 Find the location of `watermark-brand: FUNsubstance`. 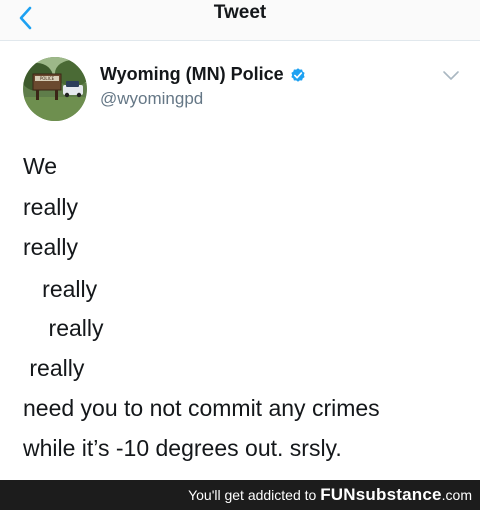

watermark-brand: FUNsubstance is located at coordinates (380, 494).